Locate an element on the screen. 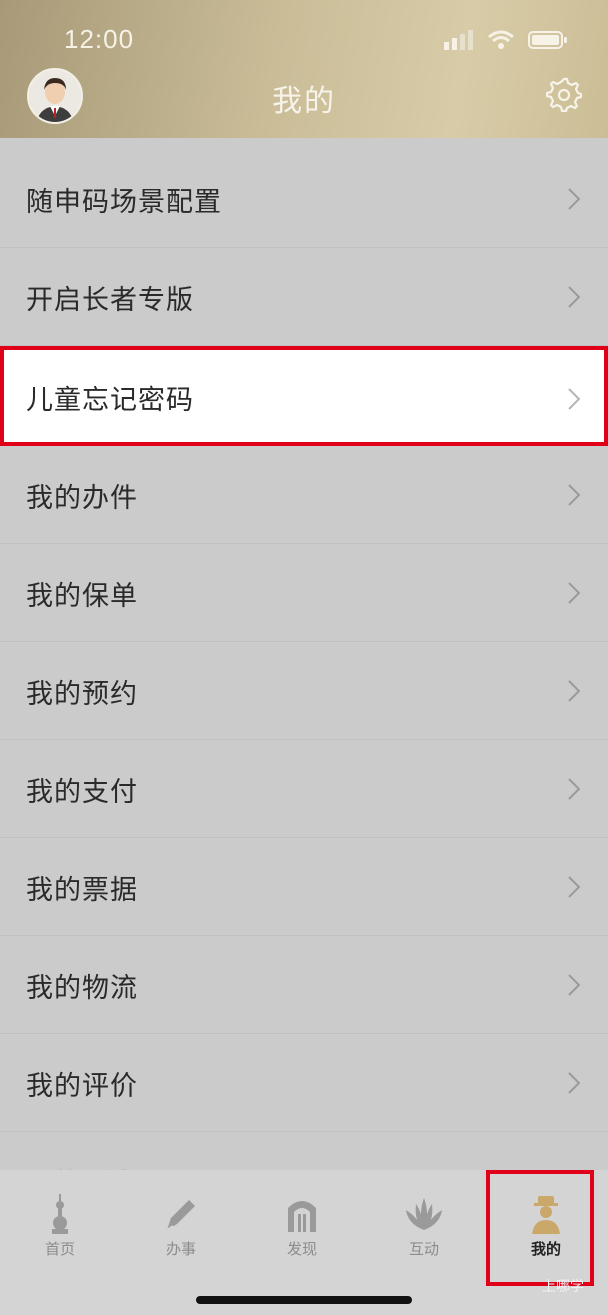 This screenshot has height=1315, width=608. menu-item-scene-config: 随申码场景配置 is located at coordinates (304, 199).